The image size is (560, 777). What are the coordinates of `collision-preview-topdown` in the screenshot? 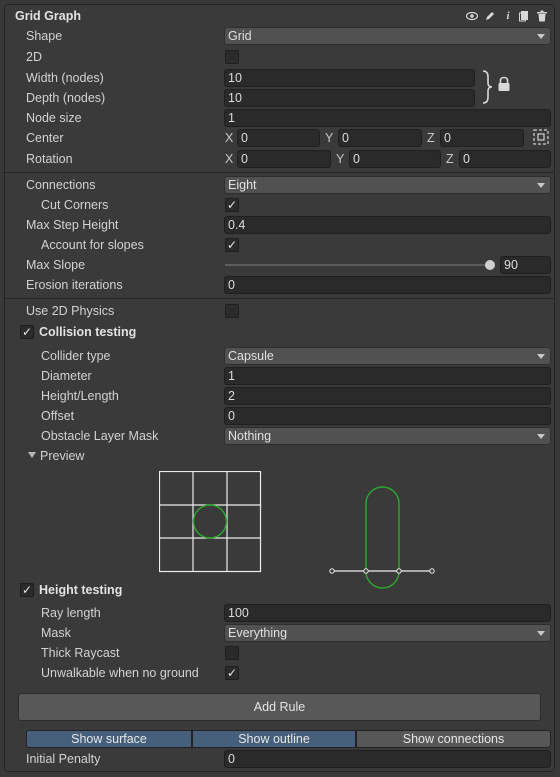 It's located at (210, 522).